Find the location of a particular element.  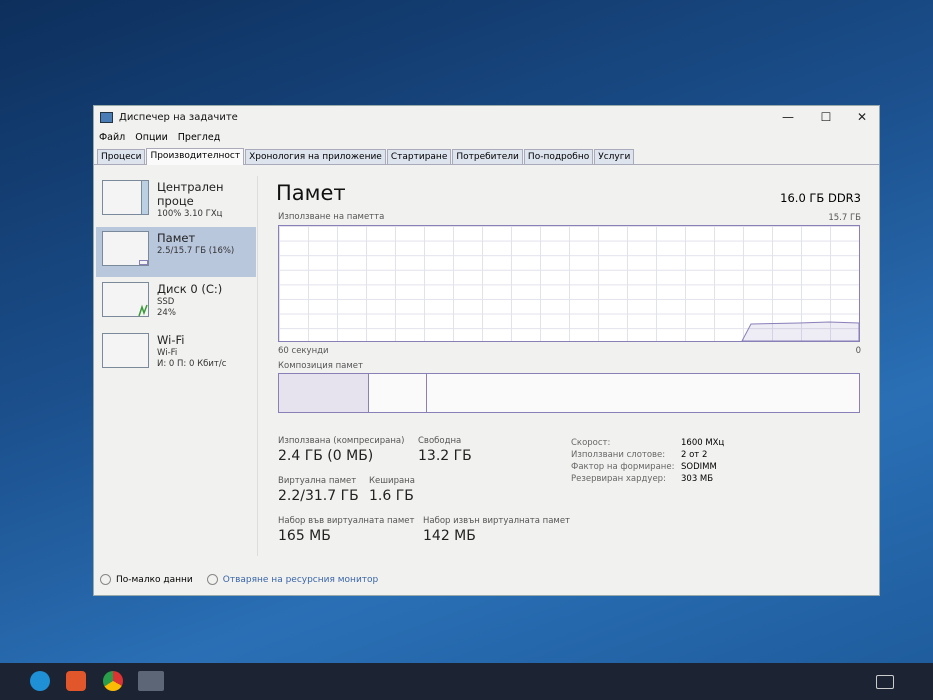

sidebar-label: Памет is located at coordinates (176, 238).